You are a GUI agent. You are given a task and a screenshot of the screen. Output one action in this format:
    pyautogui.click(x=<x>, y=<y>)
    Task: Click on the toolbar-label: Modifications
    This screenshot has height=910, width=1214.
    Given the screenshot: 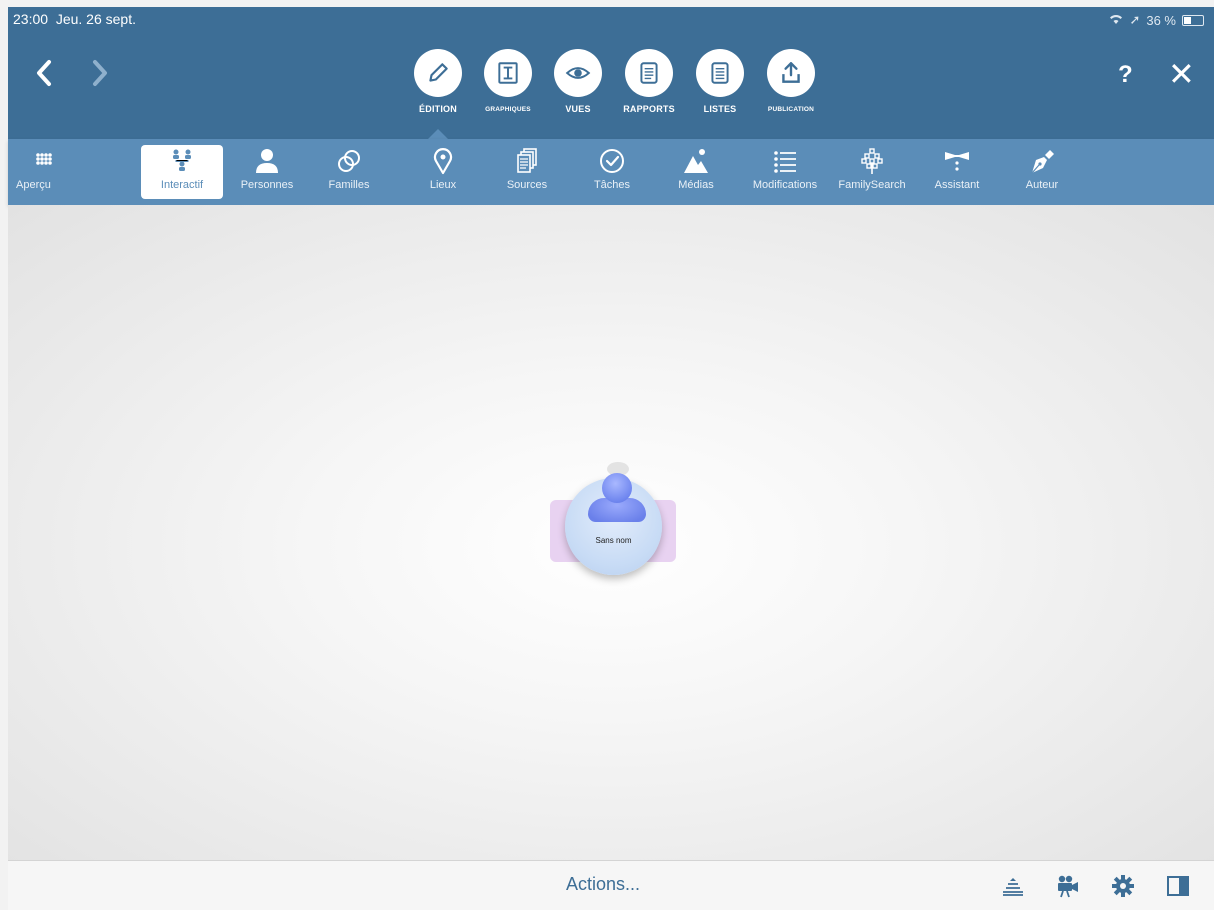 What is the action you would take?
    pyautogui.click(x=785, y=185)
    